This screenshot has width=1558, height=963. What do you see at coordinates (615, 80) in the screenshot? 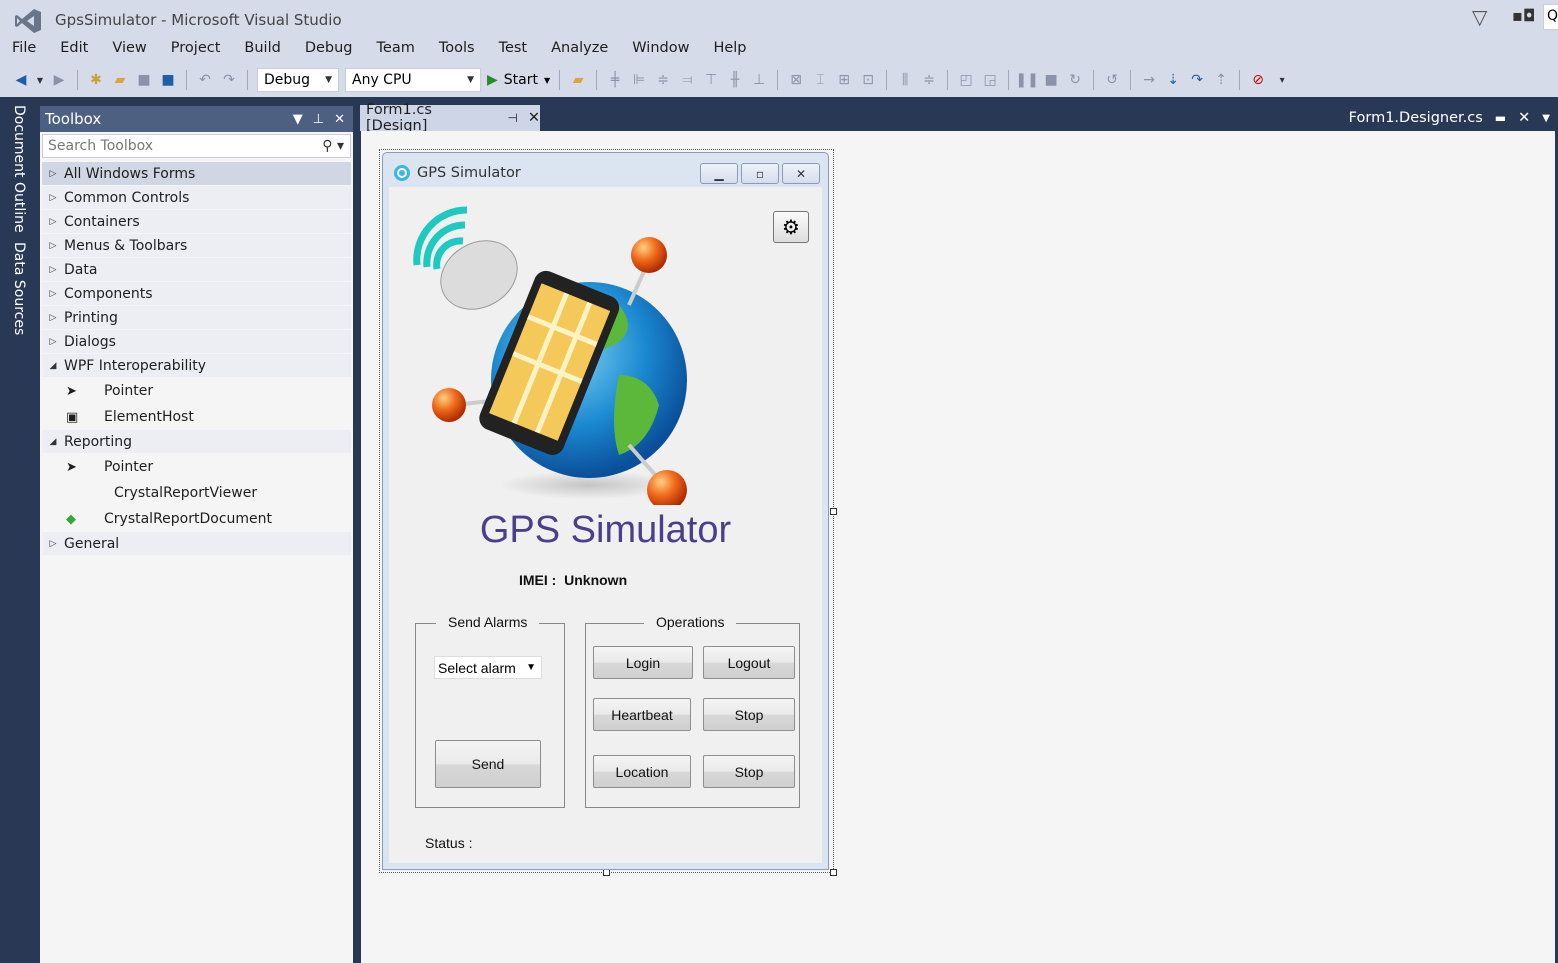
I see `align-icon: ╪` at bounding box center [615, 80].